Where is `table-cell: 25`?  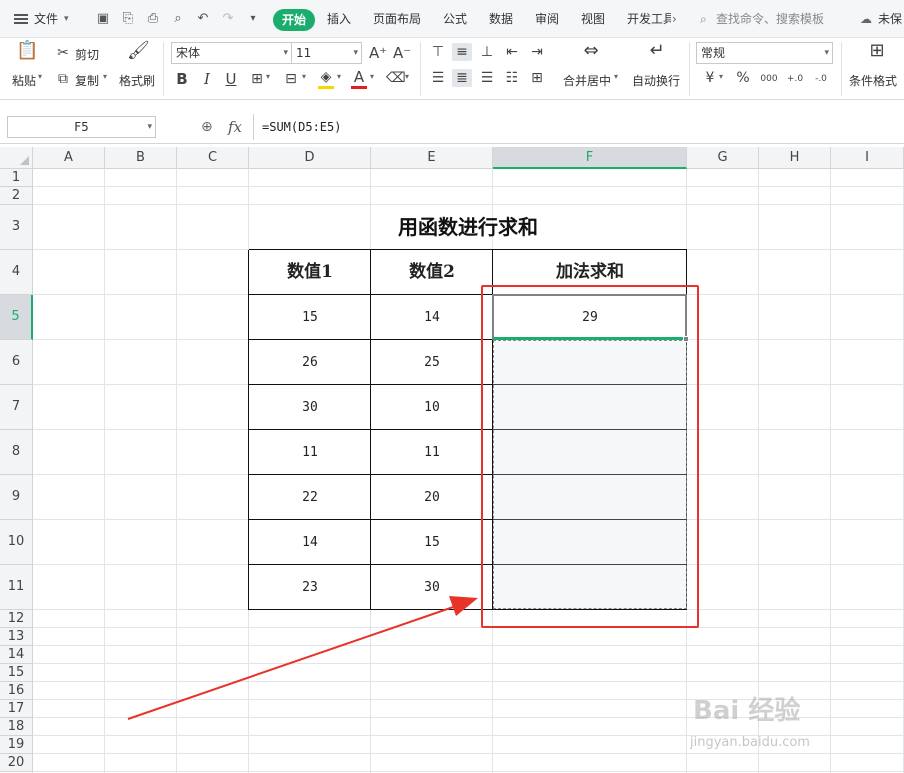
table-cell: 25 is located at coordinates (432, 362).